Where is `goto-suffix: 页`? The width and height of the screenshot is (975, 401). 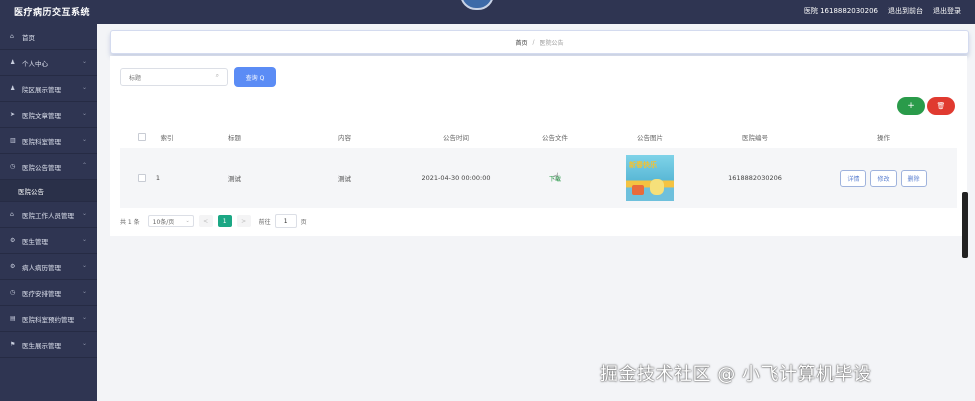 goto-suffix: 页 is located at coordinates (303, 222).